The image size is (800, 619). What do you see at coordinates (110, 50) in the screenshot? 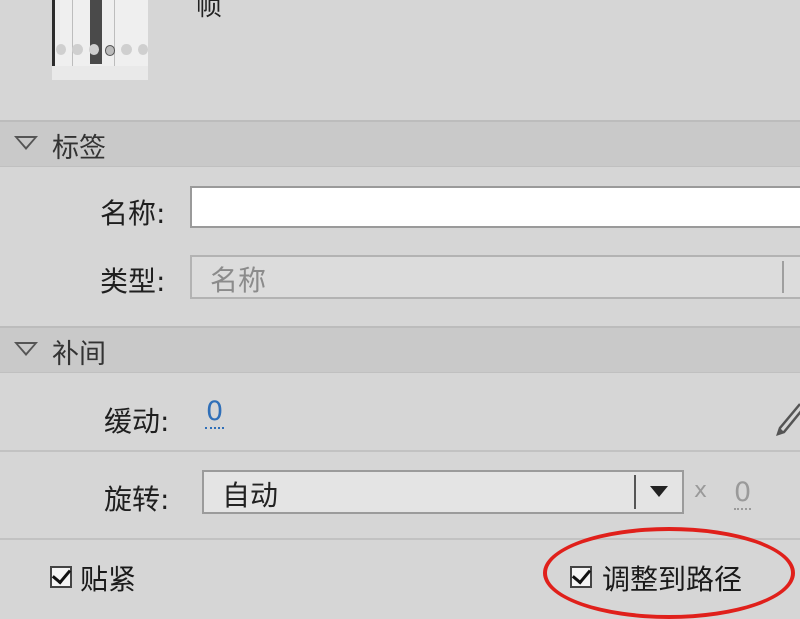
I see `keyframe-dot-selected` at bounding box center [110, 50].